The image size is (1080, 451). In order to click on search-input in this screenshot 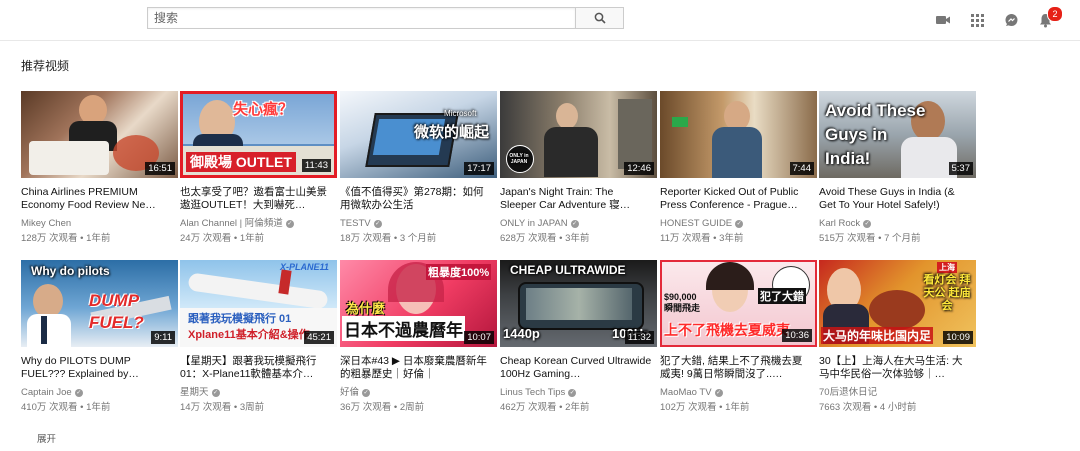, I will do `click(361, 18)`.